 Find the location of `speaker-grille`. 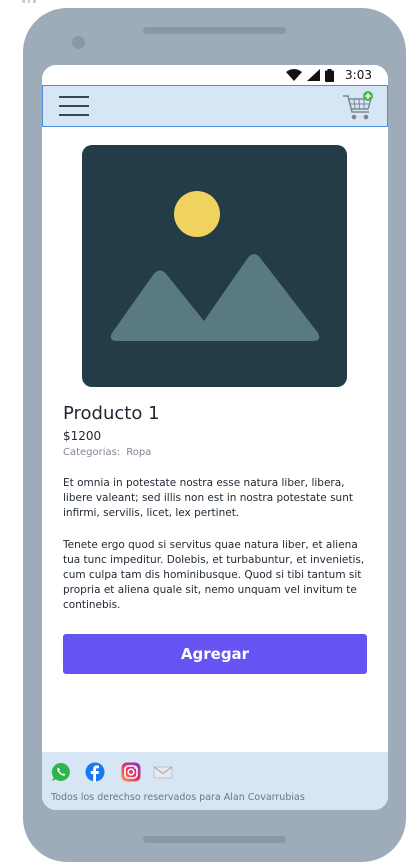

speaker-grille is located at coordinates (214, 30).